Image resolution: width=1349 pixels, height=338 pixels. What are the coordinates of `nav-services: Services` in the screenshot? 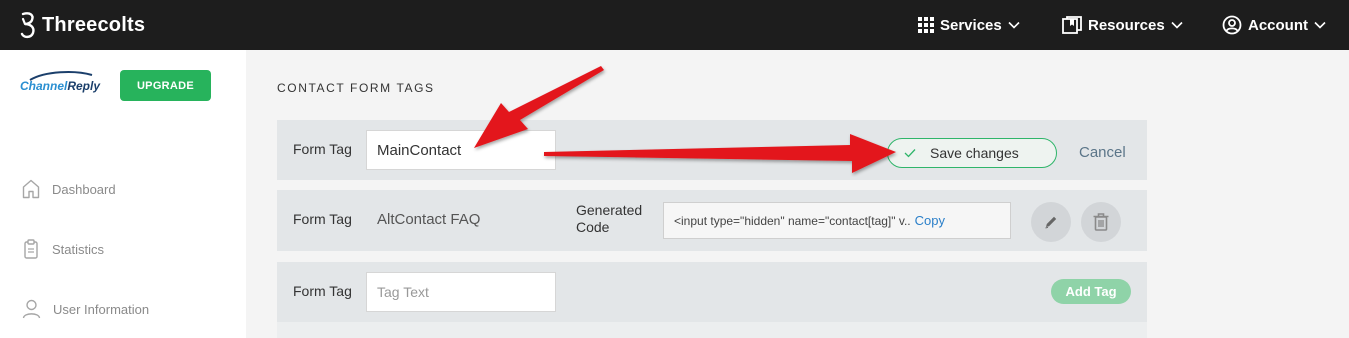 It's located at (969, 25).